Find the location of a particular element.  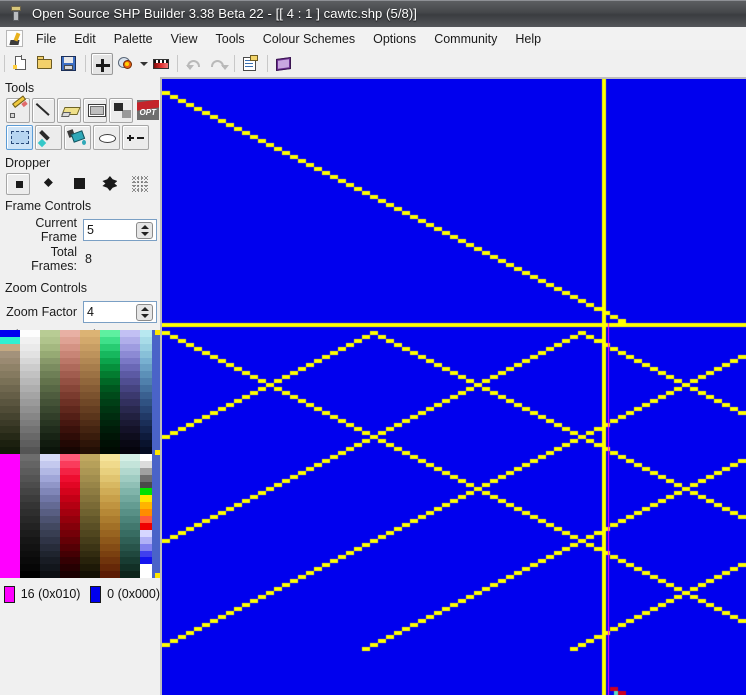

dropper-size-noise is located at coordinates (141, 184).